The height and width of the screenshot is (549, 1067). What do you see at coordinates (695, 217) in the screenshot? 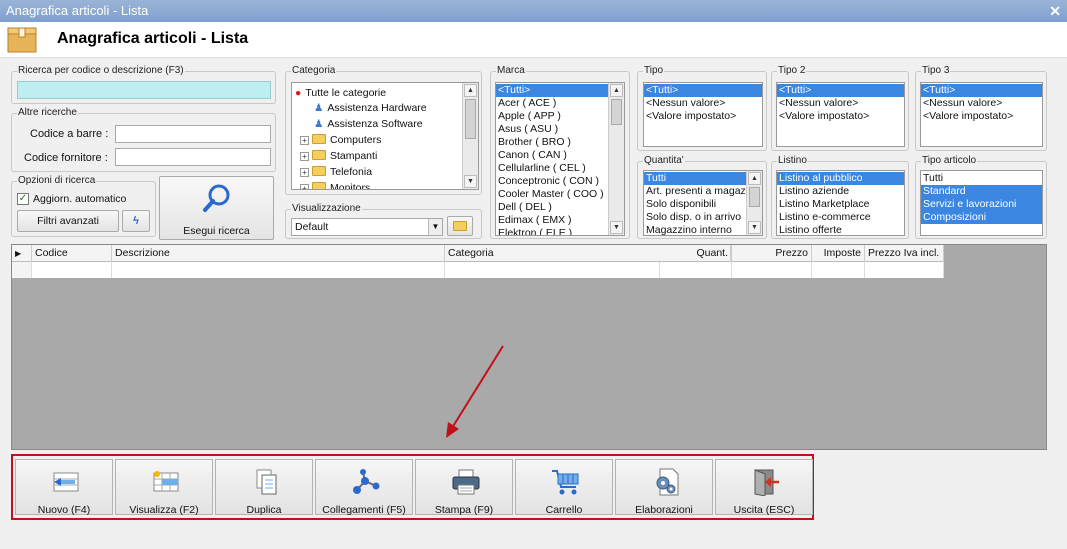
I see `quantity-list-item: Solo disp. o in arrivo` at bounding box center [695, 217].